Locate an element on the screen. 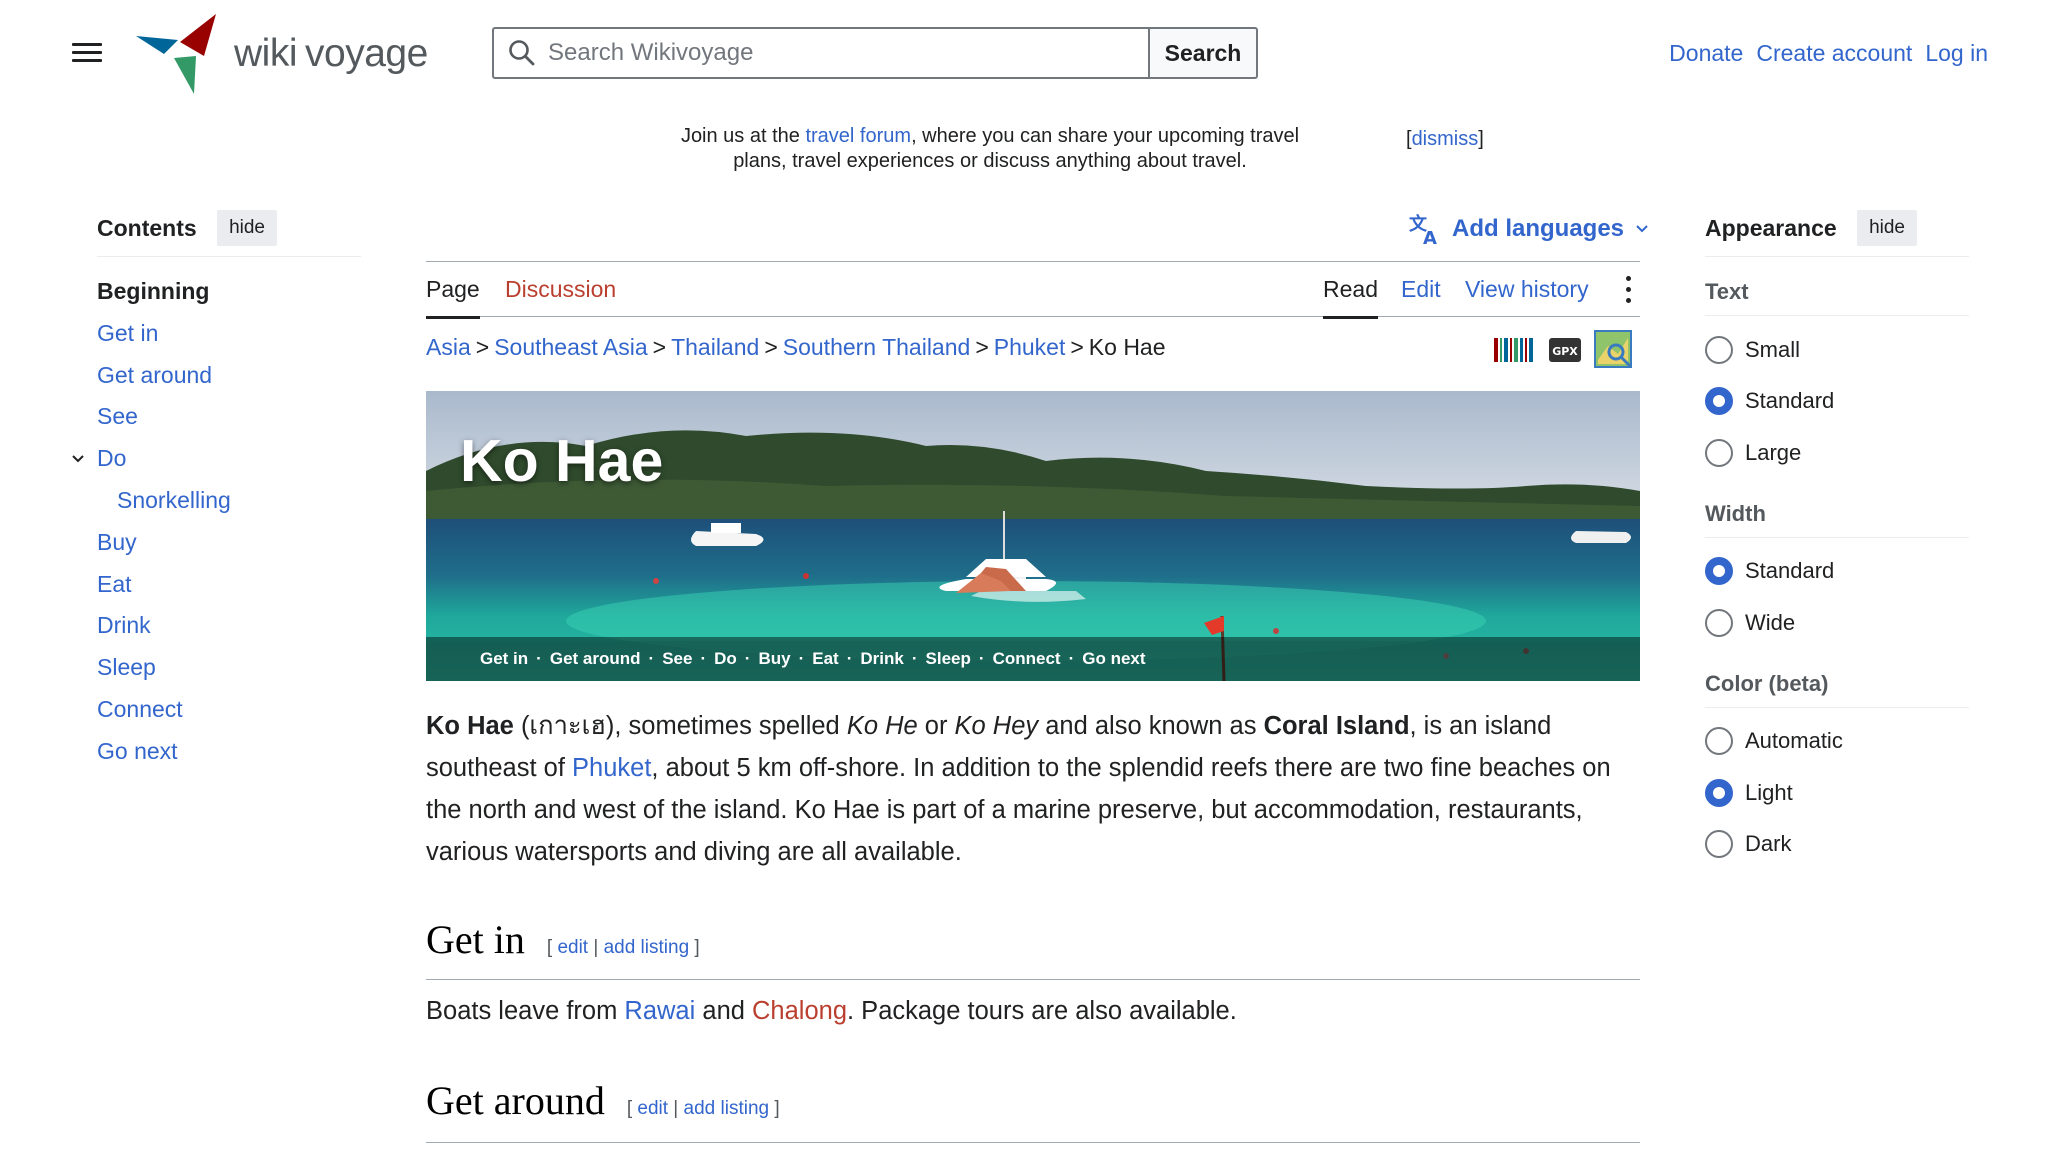 The image size is (2048, 1152). toc-title: Contents is located at coordinates (147, 227).